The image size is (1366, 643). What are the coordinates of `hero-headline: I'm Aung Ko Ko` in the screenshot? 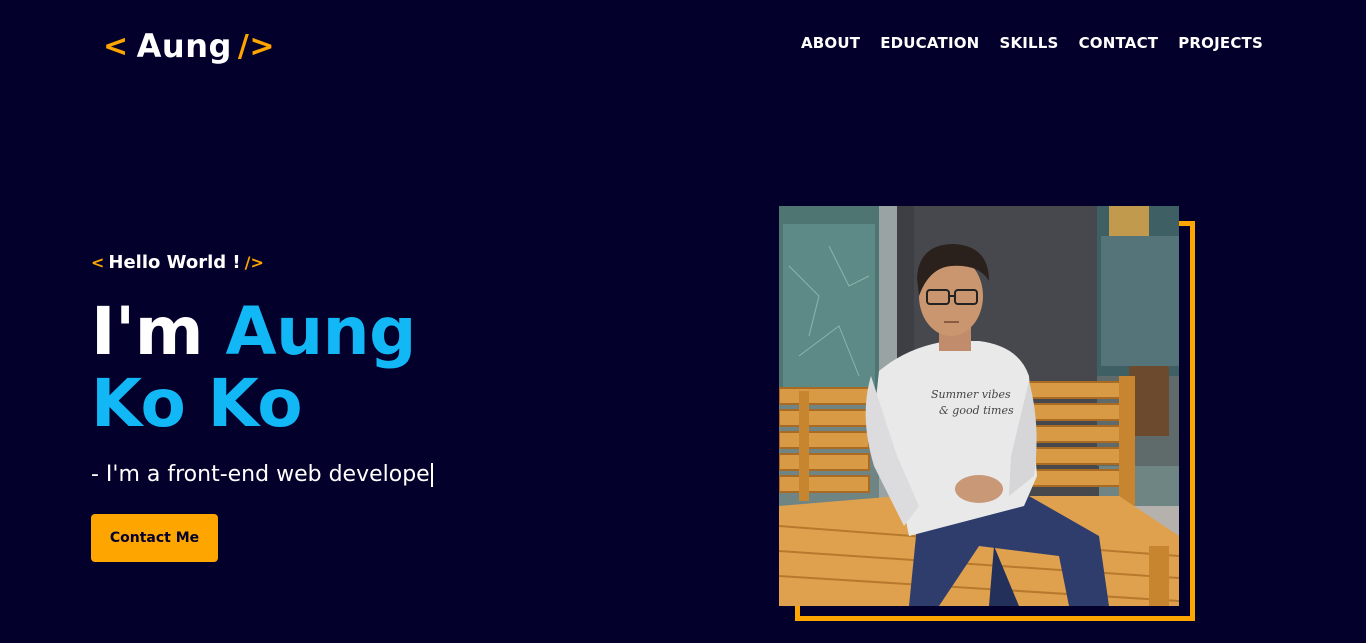 It's located at (301, 368).